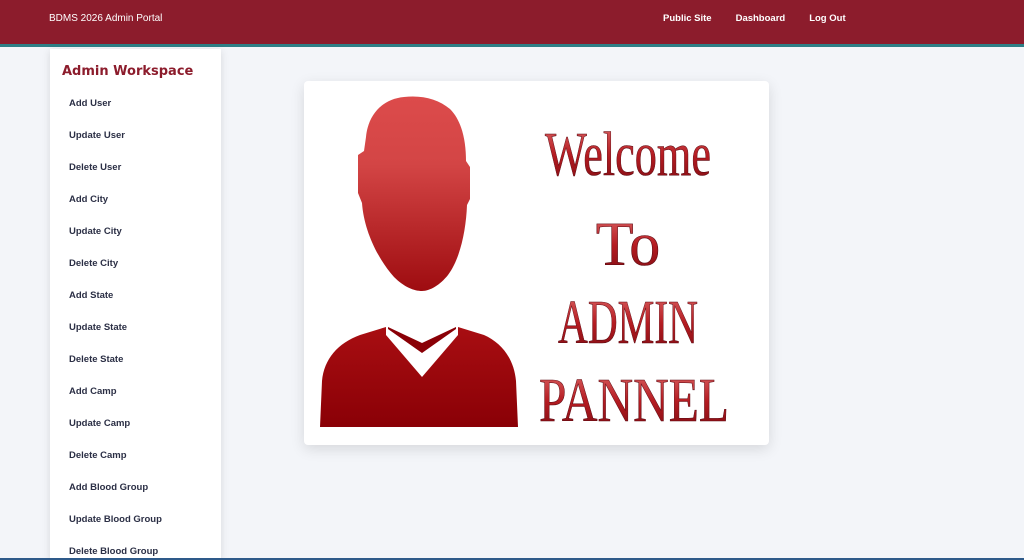  What do you see at coordinates (628, 245) in the screenshot?
I see `welcome-line-2: To` at bounding box center [628, 245].